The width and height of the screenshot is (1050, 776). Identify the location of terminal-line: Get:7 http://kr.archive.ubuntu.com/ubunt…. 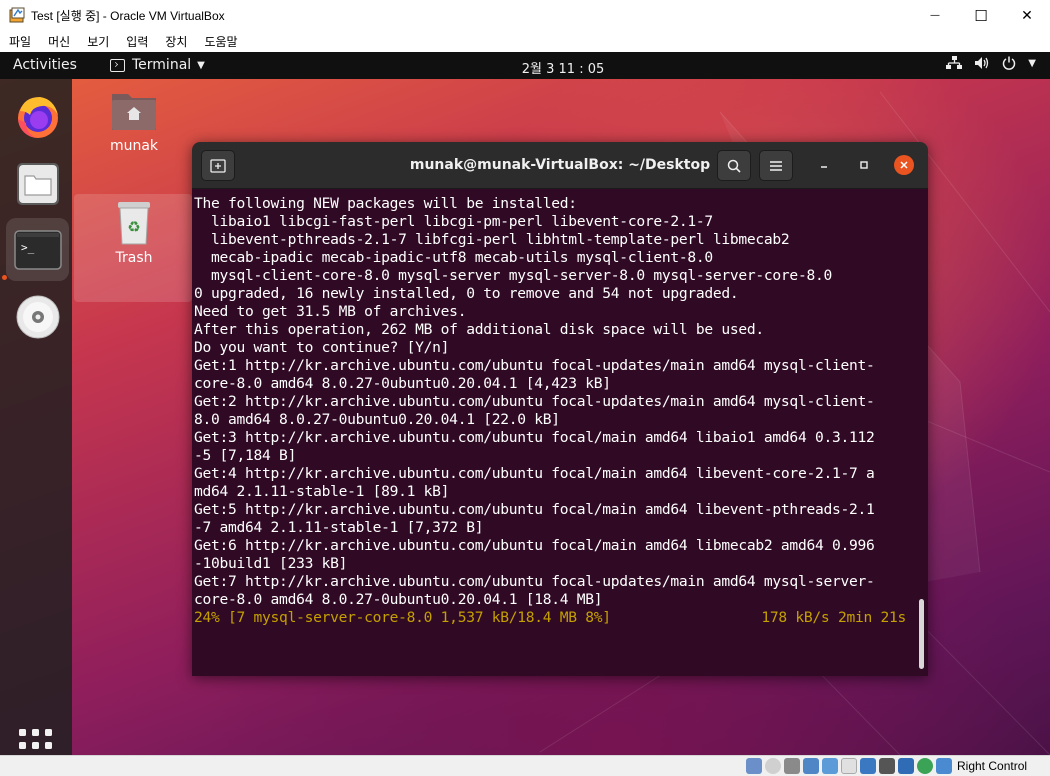
(534, 581).